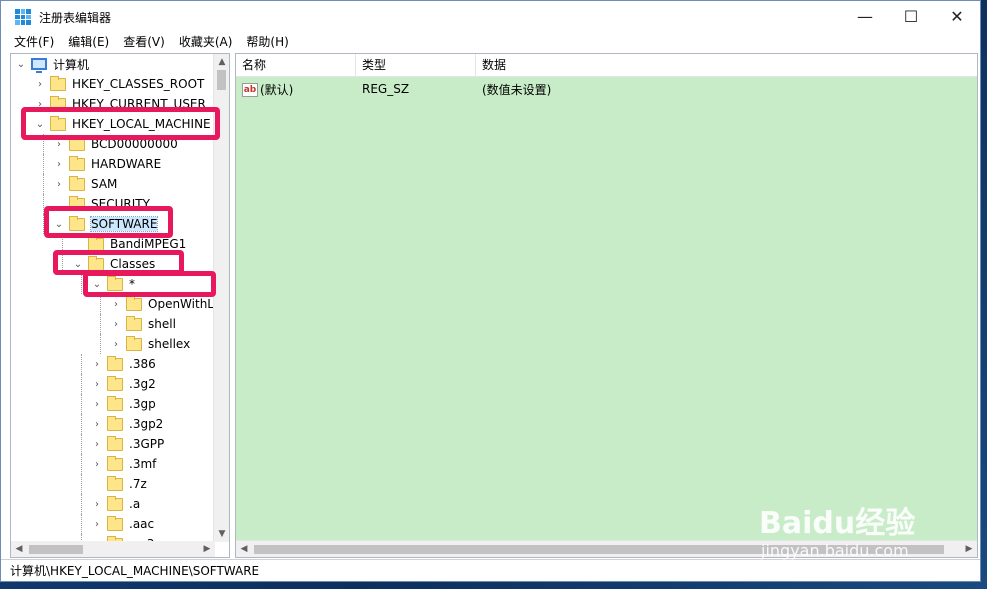 The height and width of the screenshot is (589, 987). I want to click on tree-node: › HKEY_CLASSES_ROOT, so click(121, 84).